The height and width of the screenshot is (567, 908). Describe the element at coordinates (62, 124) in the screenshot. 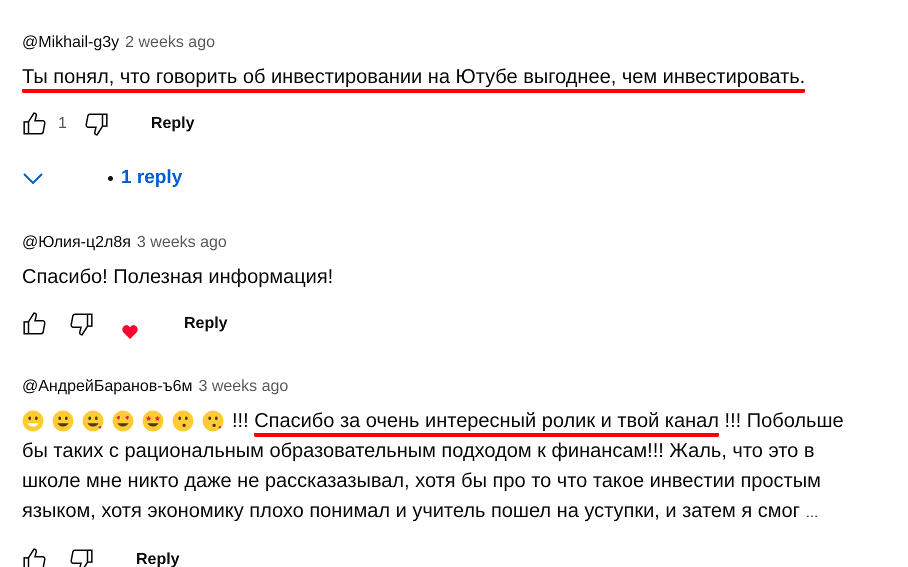

I see `like-count: 1` at that location.